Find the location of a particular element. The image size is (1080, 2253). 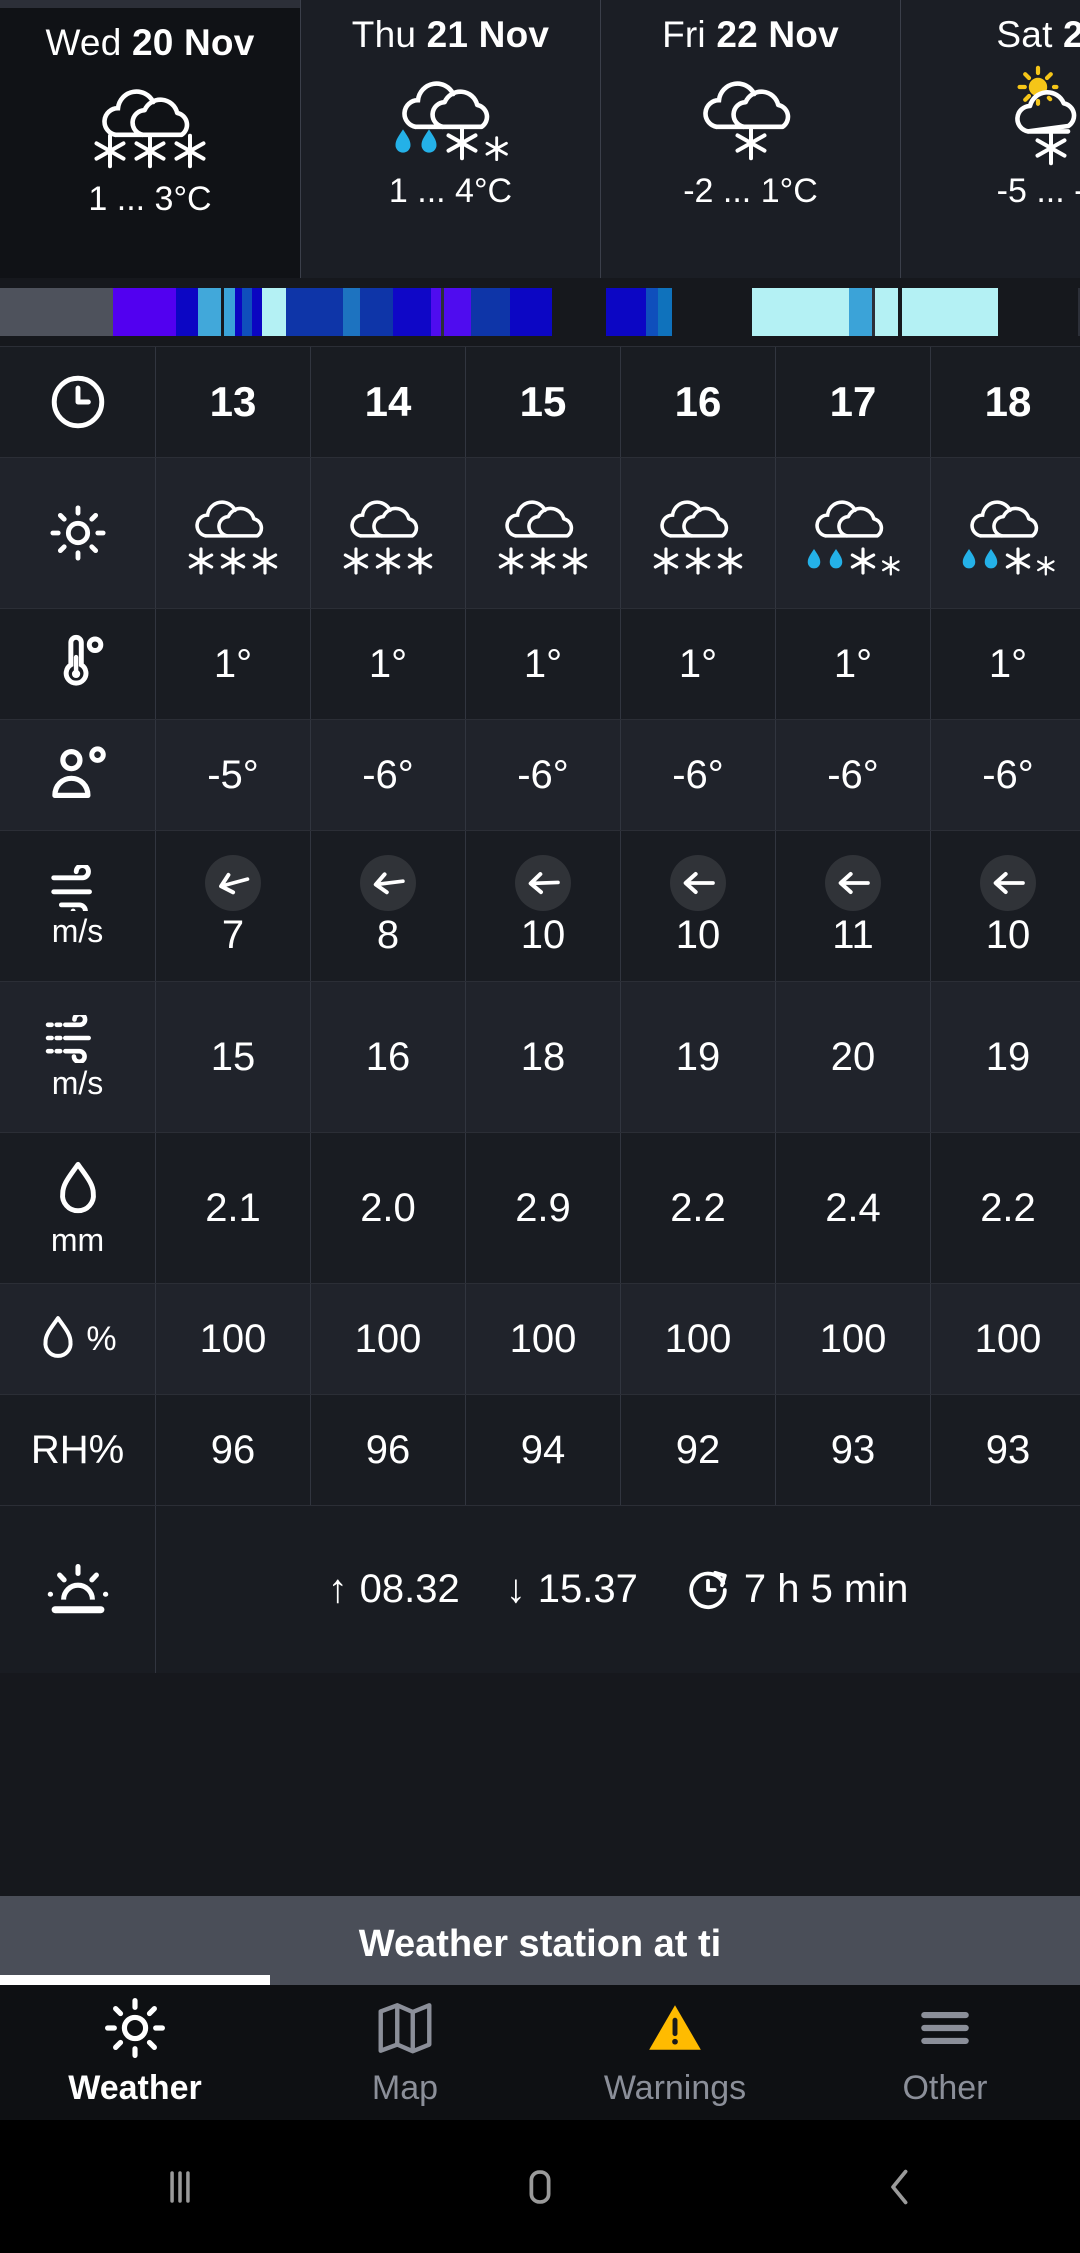

home-button is located at coordinates (540, 2187).